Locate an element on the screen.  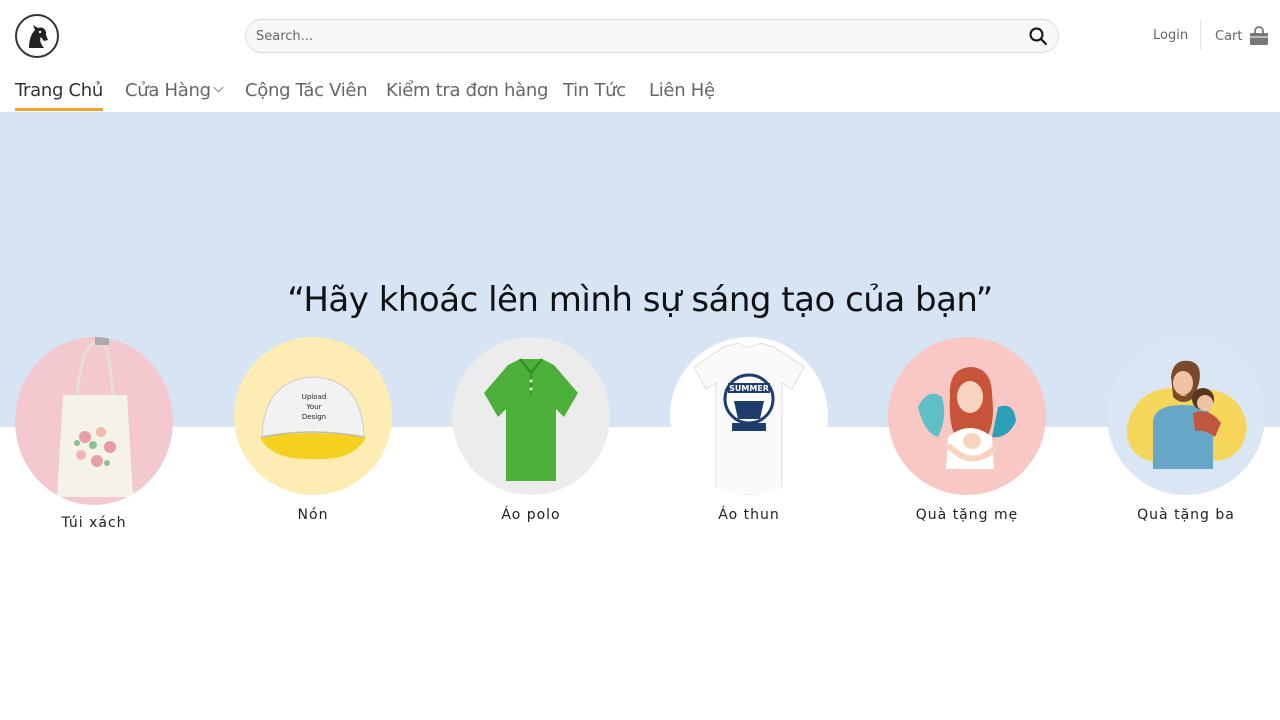
tshirt-image: SUMMER is located at coordinates (749, 416).